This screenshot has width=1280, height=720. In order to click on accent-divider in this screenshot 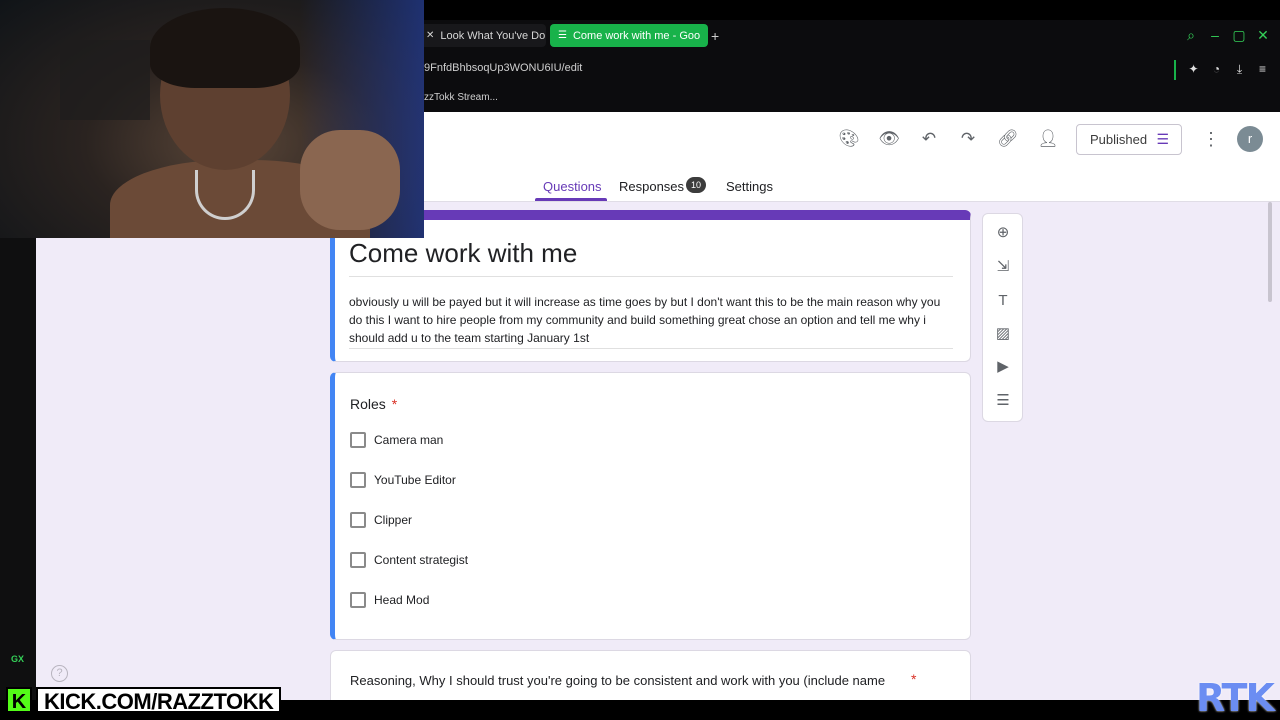, I will do `click(1175, 70)`.